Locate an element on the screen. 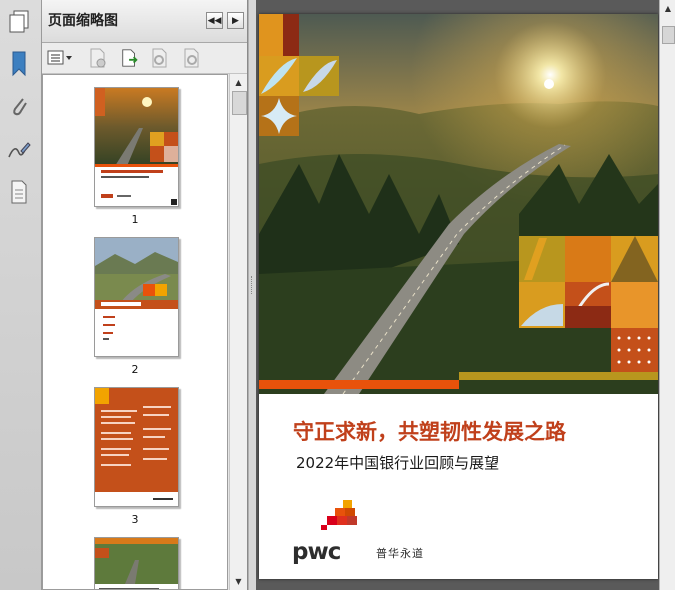 This screenshot has height=590, width=675. delete-page-icon is located at coordinates (98, 58).